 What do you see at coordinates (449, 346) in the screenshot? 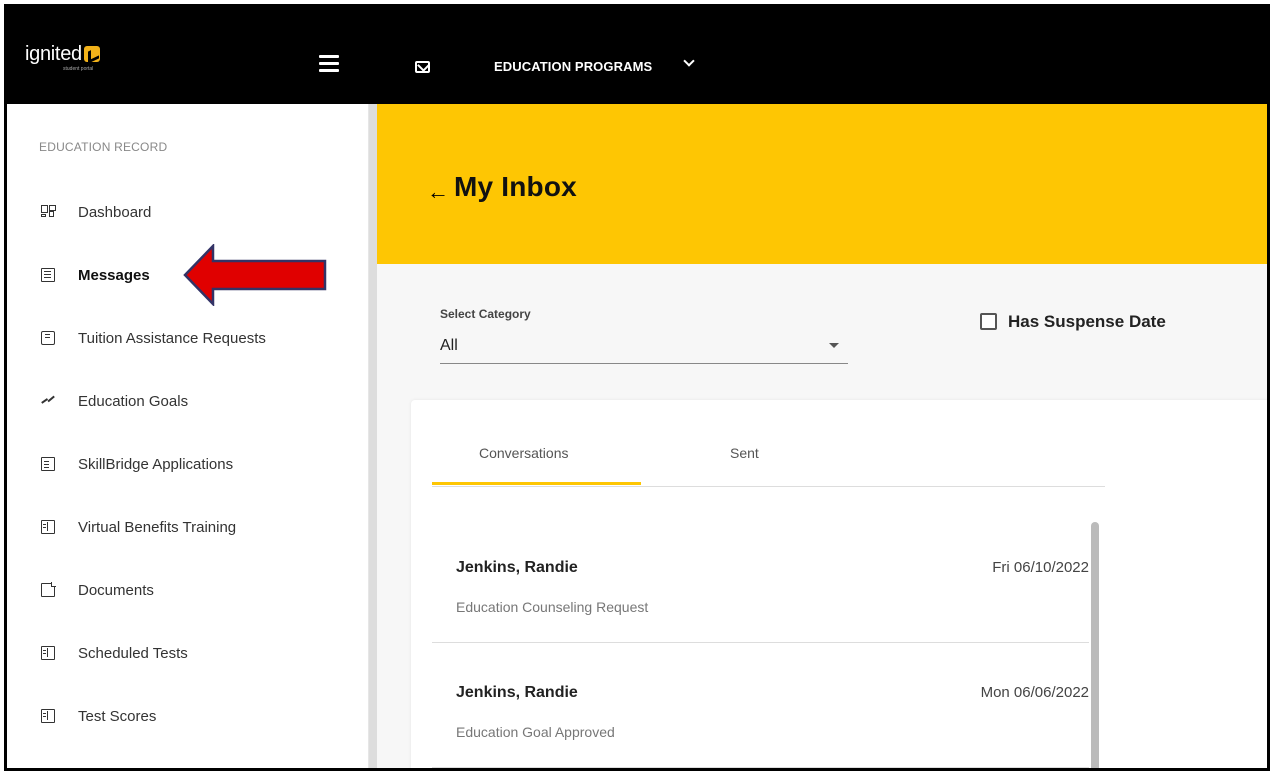
I see `category-select: All` at bounding box center [449, 346].